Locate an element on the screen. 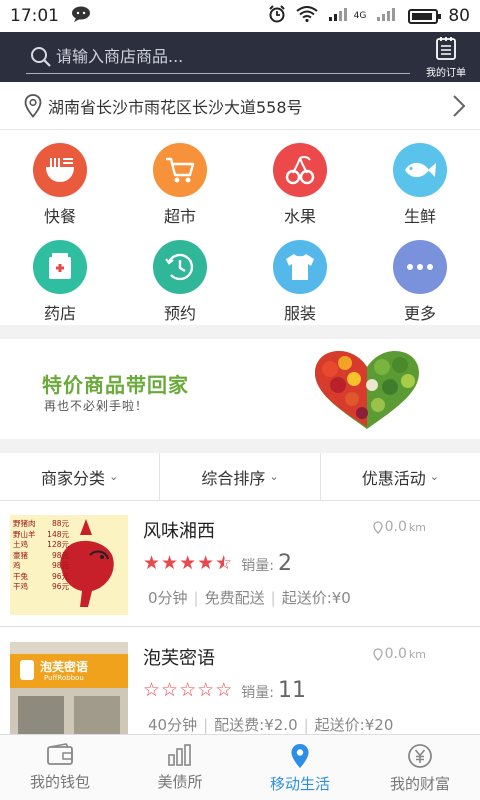 This screenshot has width=480, height=800. filter-promotions: 优惠活动 ⌄ is located at coordinates (399, 476).